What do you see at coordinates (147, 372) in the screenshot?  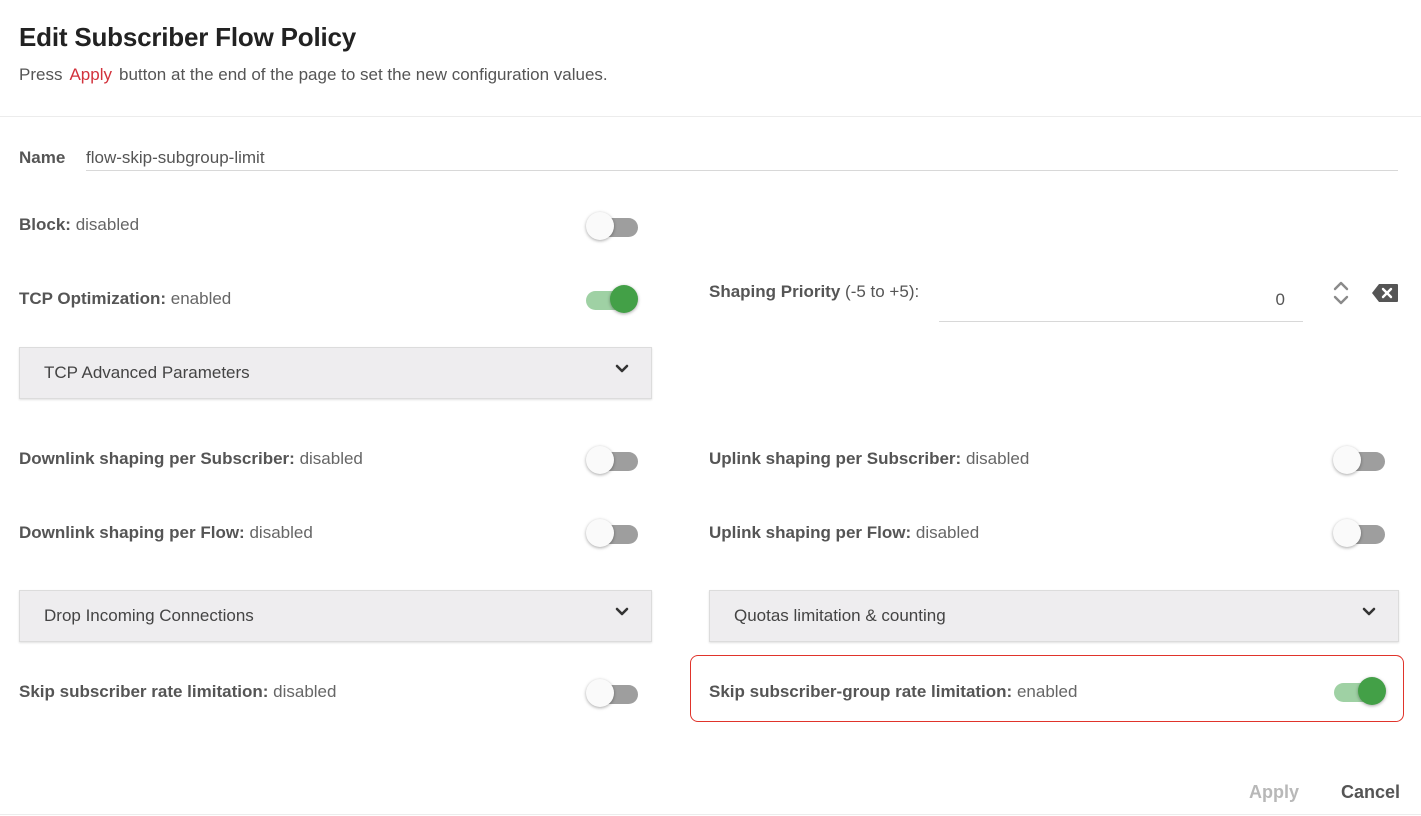 I see `panel-label: TCP Advanced Parameters` at bounding box center [147, 372].